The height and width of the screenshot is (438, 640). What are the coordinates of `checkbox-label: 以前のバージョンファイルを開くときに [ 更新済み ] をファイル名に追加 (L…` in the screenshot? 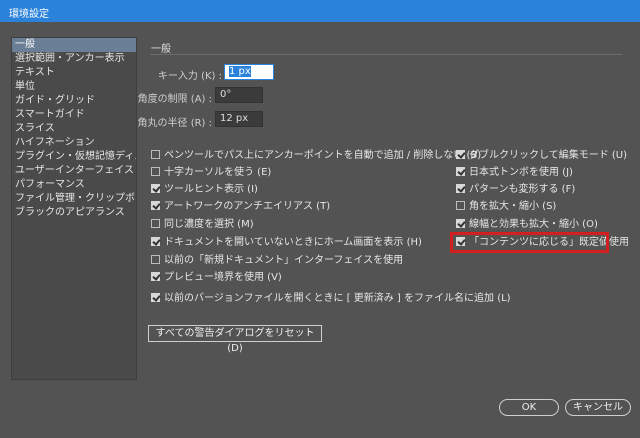 It's located at (337, 298).